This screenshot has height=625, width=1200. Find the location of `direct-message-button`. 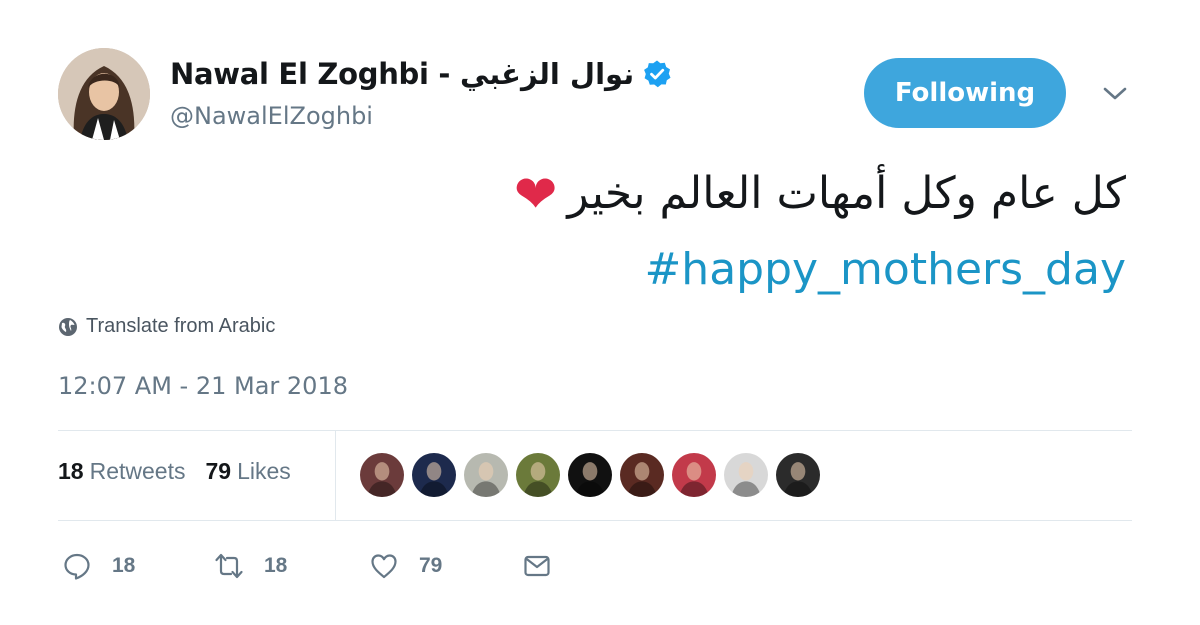

direct-message-button is located at coordinates (537, 566).